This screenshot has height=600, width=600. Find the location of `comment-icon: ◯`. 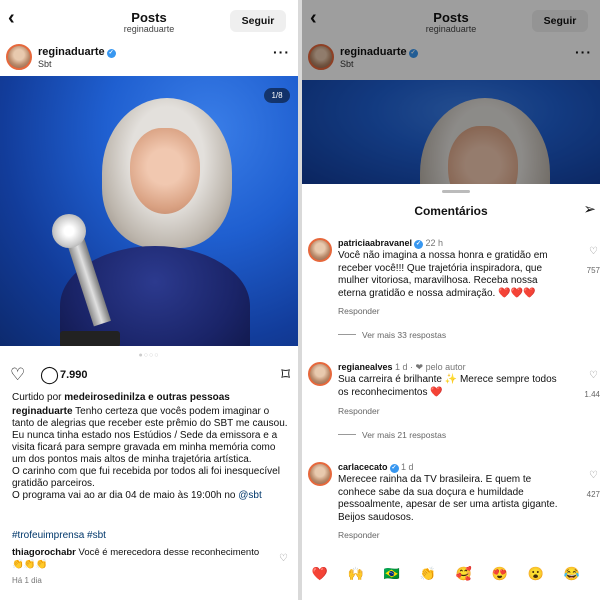

comment-icon: ◯ is located at coordinates (49, 375).